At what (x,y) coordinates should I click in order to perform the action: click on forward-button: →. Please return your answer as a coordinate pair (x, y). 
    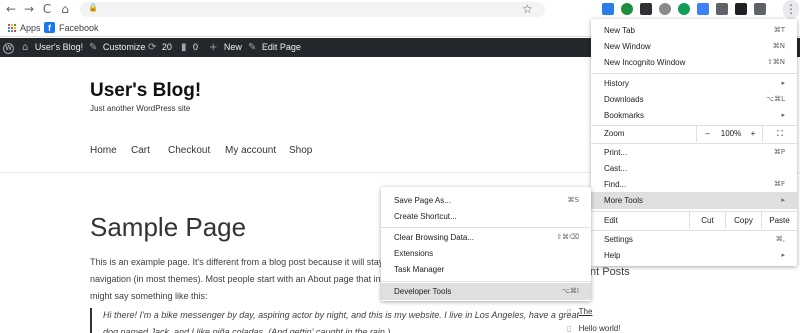
    Looking at the image, I should click on (29, 9).